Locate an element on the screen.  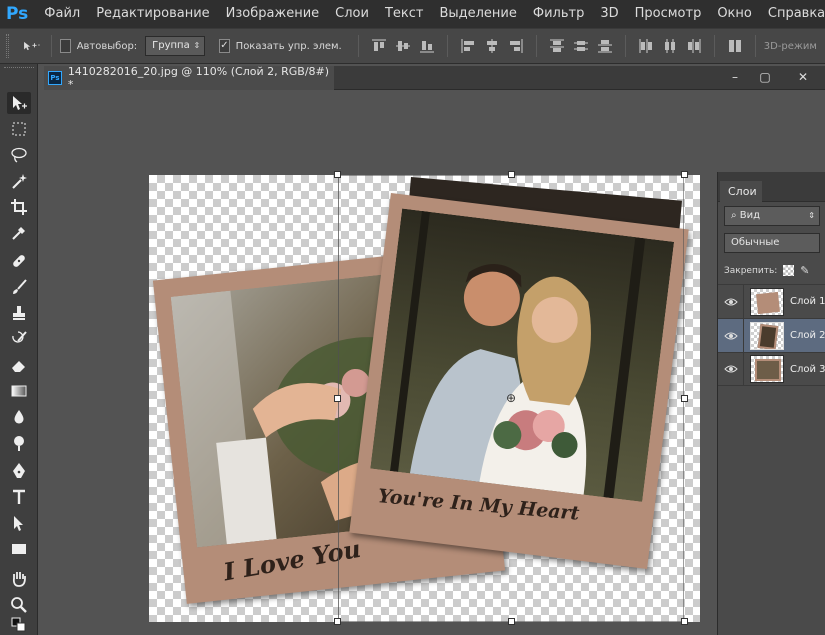
menu-image: Изображение is located at coordinates (272, 14).